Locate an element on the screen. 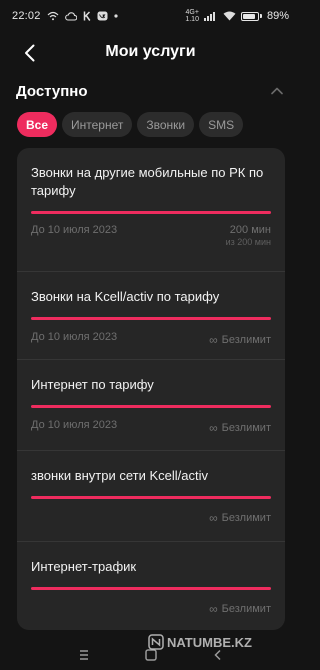 The width and height of the screenshot is (320, 670). dot-icon is located at coordinates (115, 16).